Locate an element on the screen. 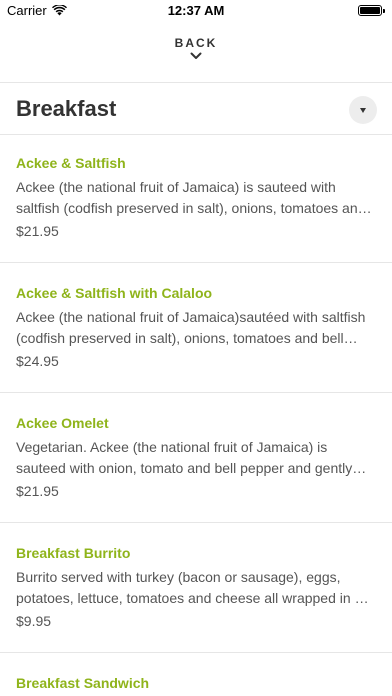 The width and height of the screenshot is (392, 696). status-time: 12:37 AM is located at coordinates (196, 10).